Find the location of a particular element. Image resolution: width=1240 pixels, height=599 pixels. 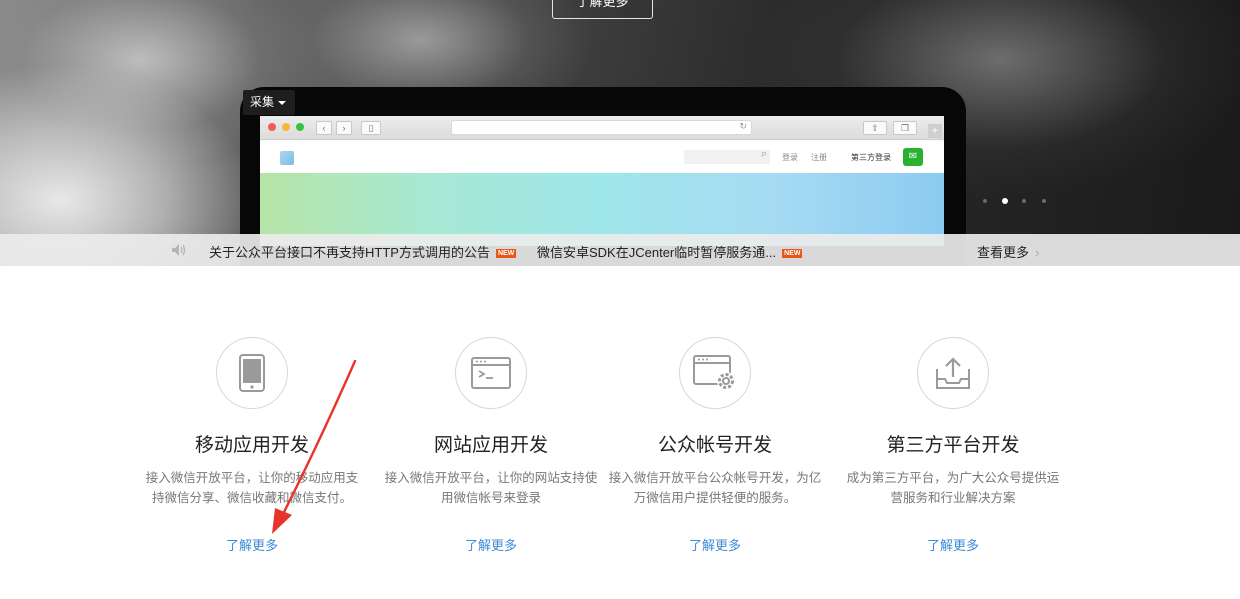

upload-tray-icon is located at coordinates (953, 373).